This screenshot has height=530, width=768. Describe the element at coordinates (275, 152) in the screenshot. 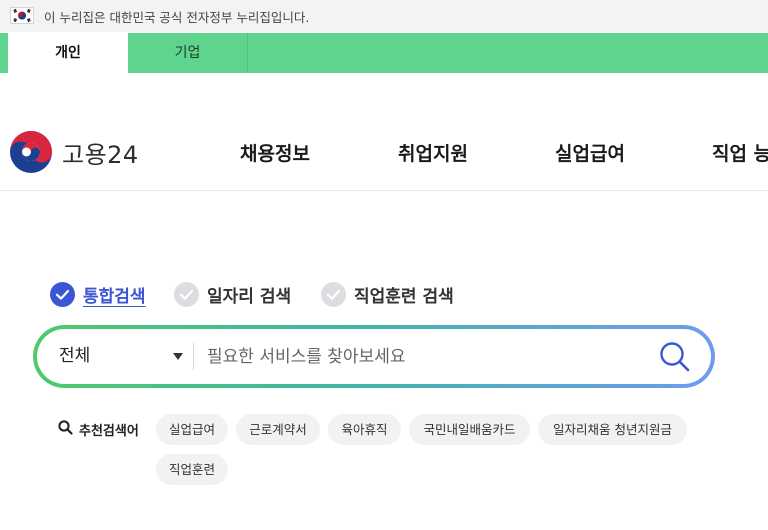

I see `nav-item-jobs: 채용정보` at that location.